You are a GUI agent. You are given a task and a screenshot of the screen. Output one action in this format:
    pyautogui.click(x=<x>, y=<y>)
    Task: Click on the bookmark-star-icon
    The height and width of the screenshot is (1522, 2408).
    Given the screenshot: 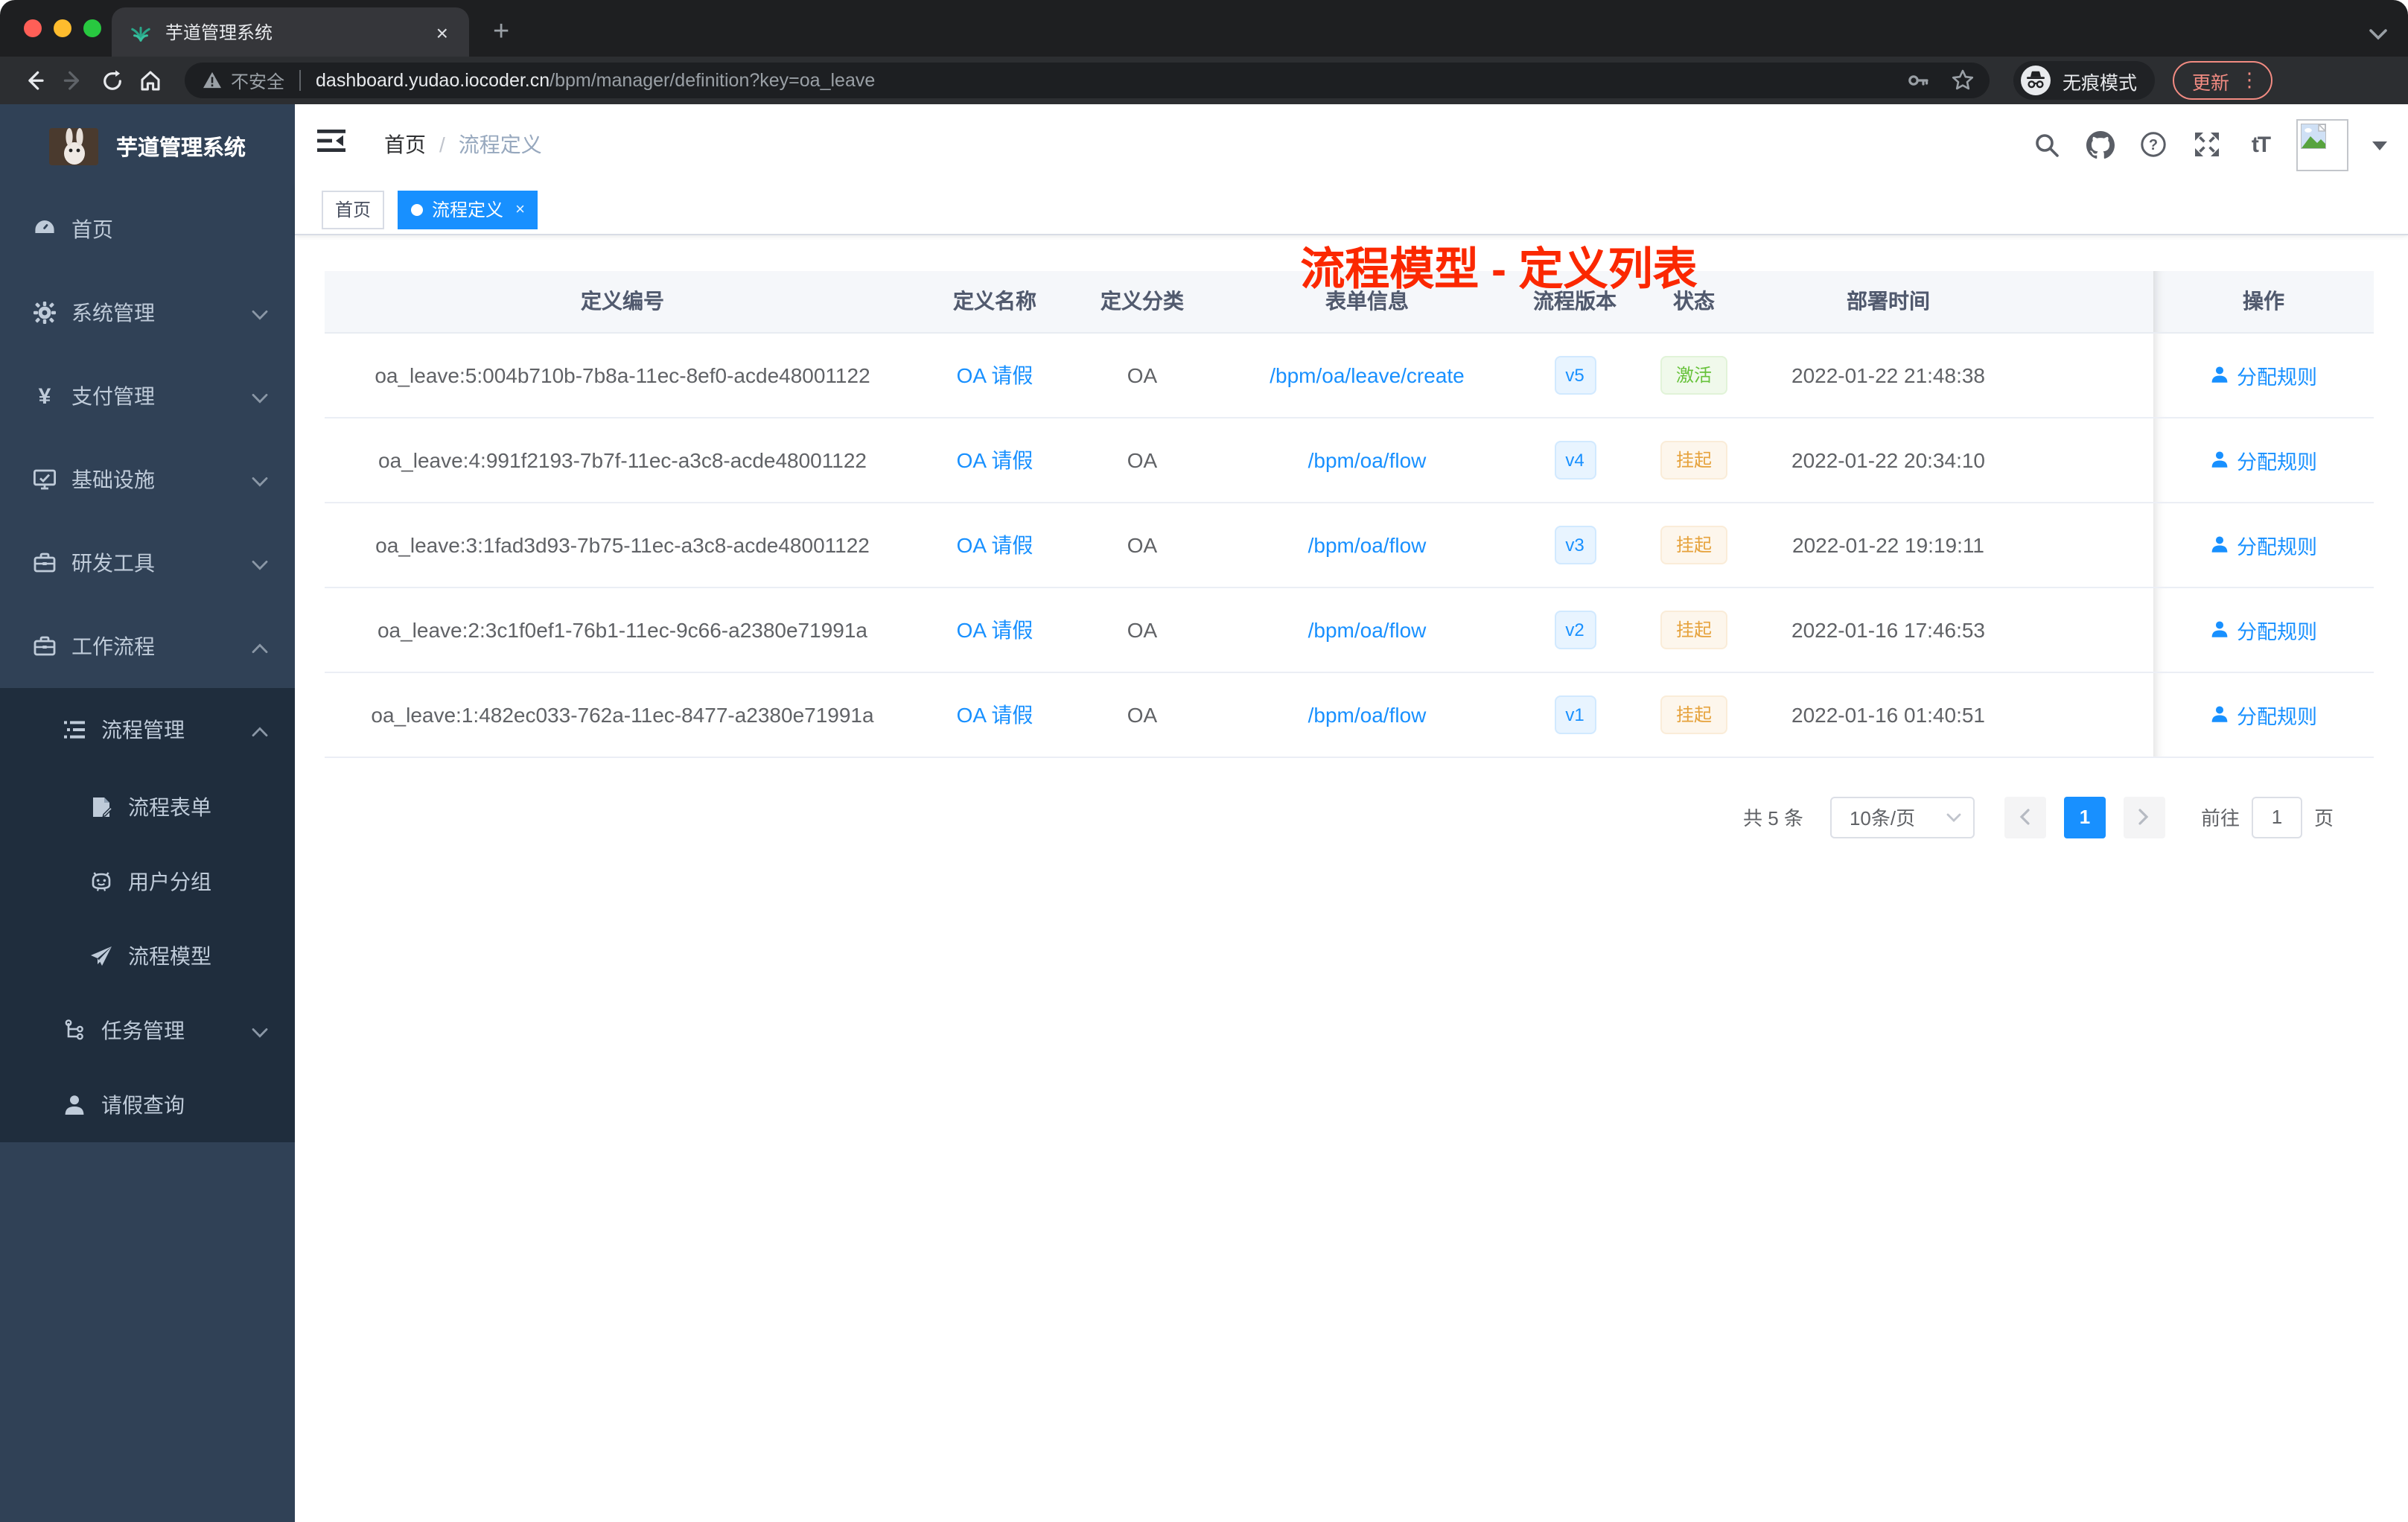 What is the action you would take?
    pyautogui.click(x=1963, y=80)
    